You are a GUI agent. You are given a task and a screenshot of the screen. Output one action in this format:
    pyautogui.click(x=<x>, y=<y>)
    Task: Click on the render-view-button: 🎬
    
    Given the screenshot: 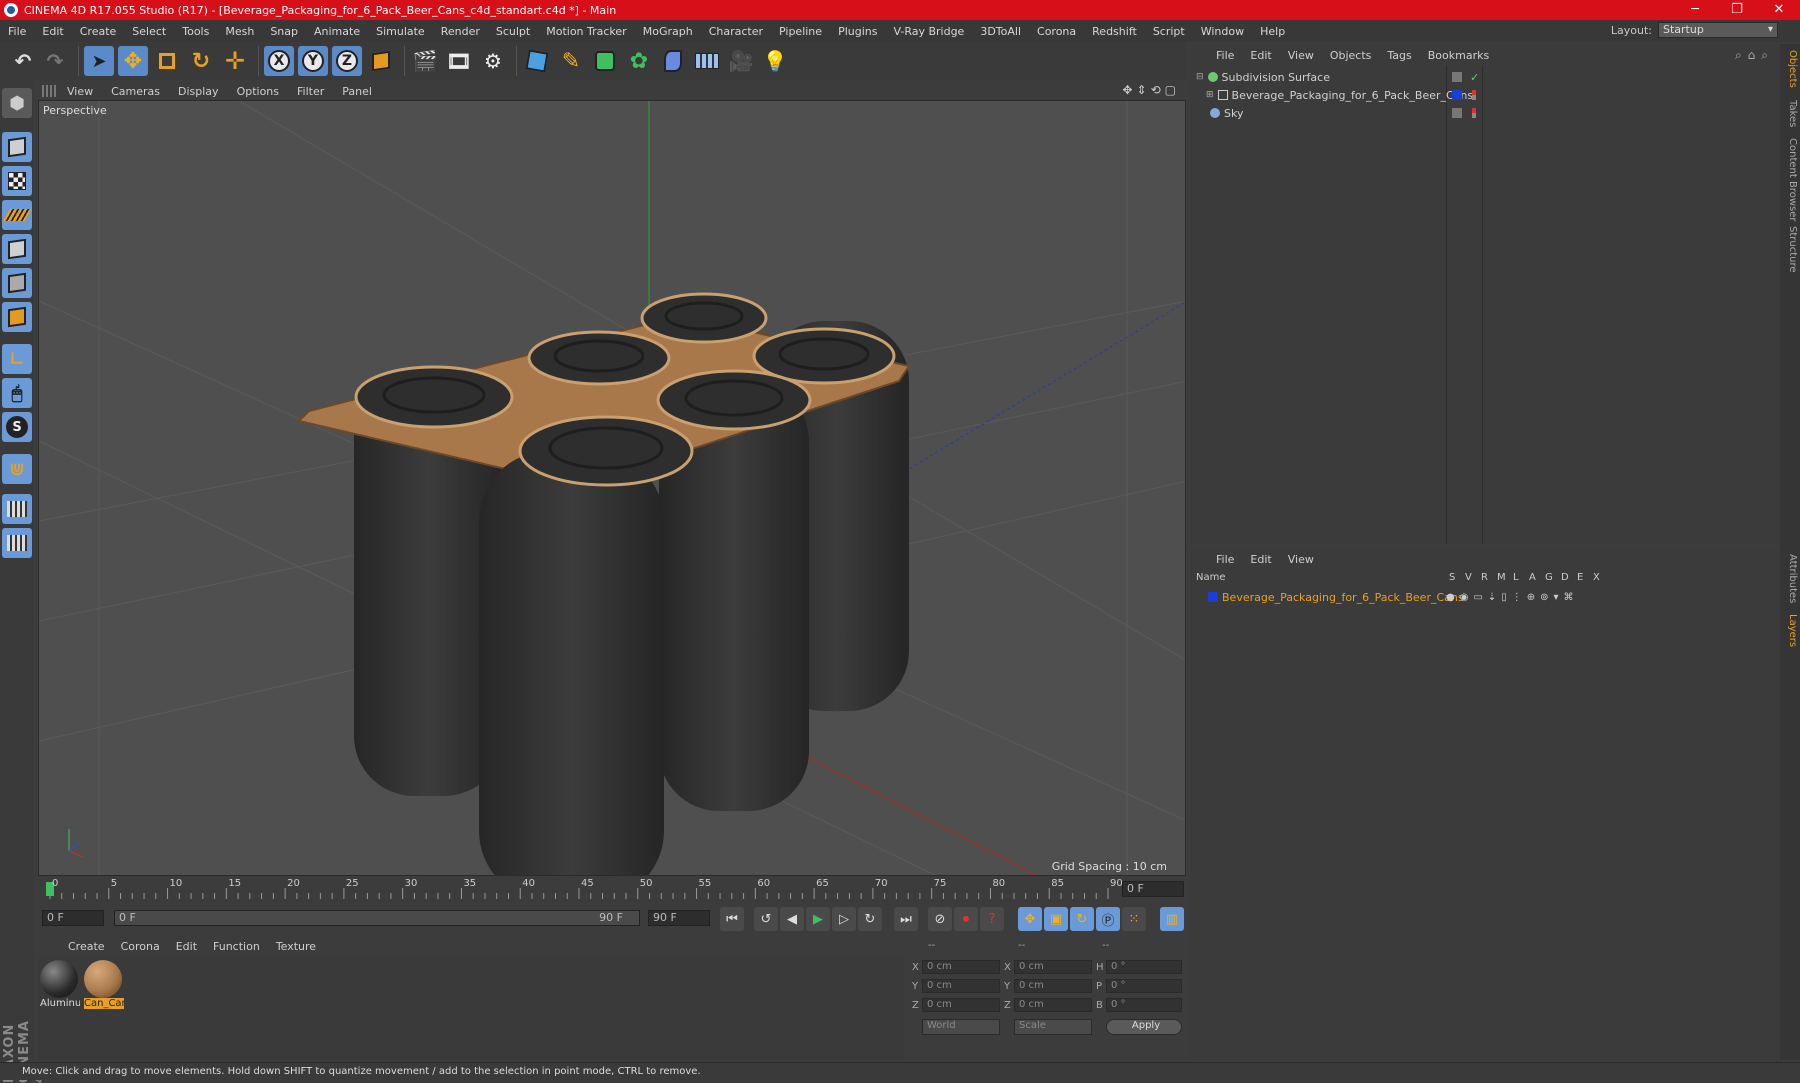 What is the action you would take?
    pyautogui.click(x=425, y=61)
    